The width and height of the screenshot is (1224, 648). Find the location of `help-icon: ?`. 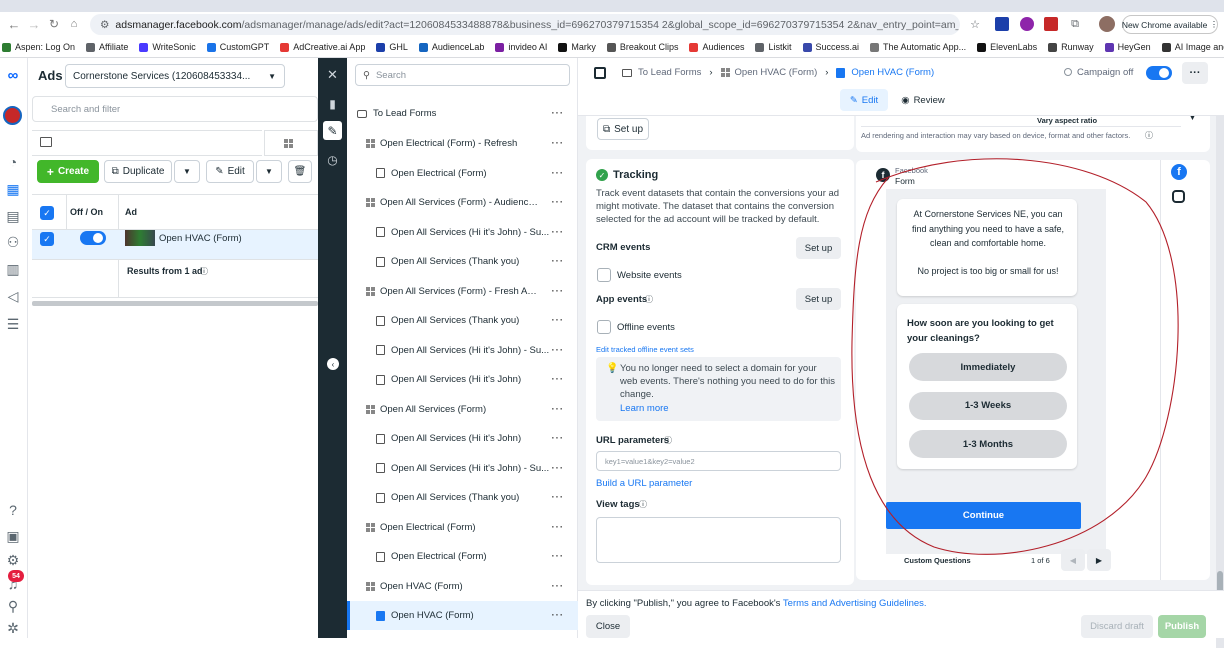

help-icon: ? is located at coordinates (13, 510).